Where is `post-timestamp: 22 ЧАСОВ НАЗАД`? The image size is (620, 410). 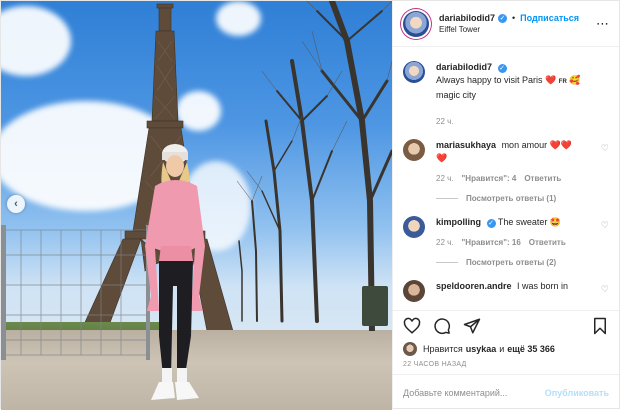
post-timestamp: 22 ЧАСОВ НАЗАД is located at coordinates (506, 366).